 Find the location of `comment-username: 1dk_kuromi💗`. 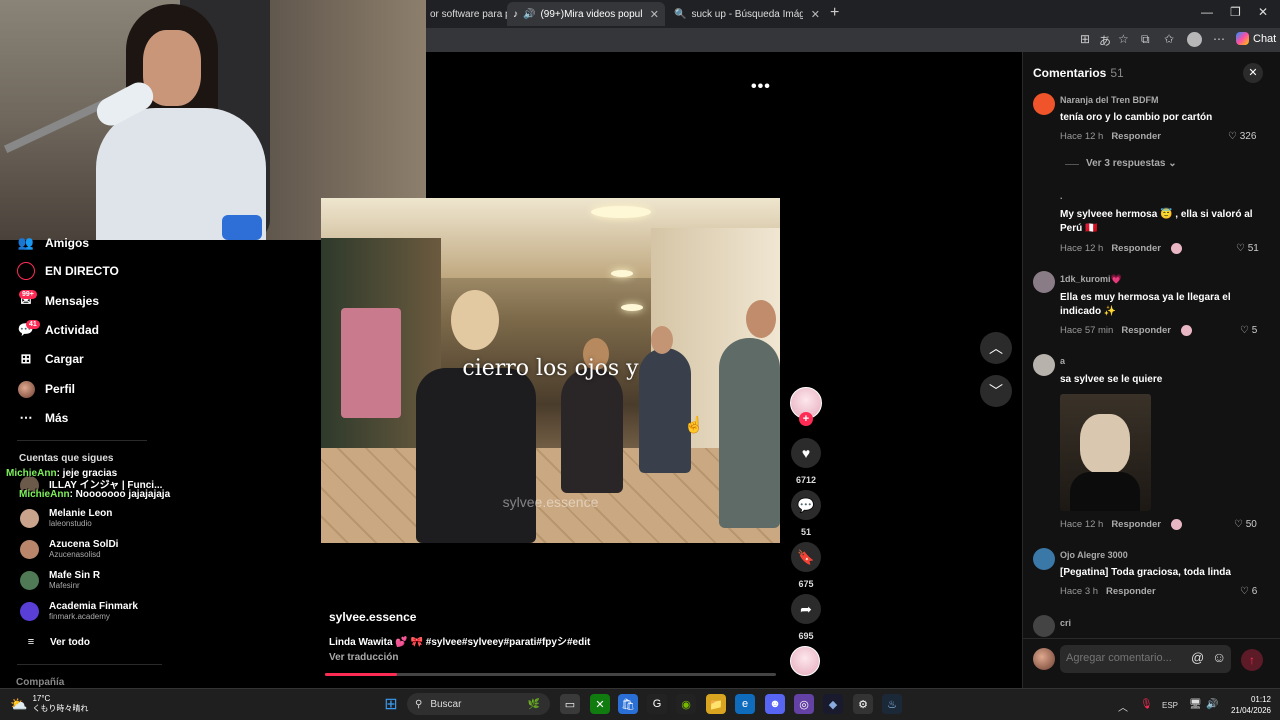

comment-username: 1dk_kuromi💗 is located at coordinates (1091, 279).